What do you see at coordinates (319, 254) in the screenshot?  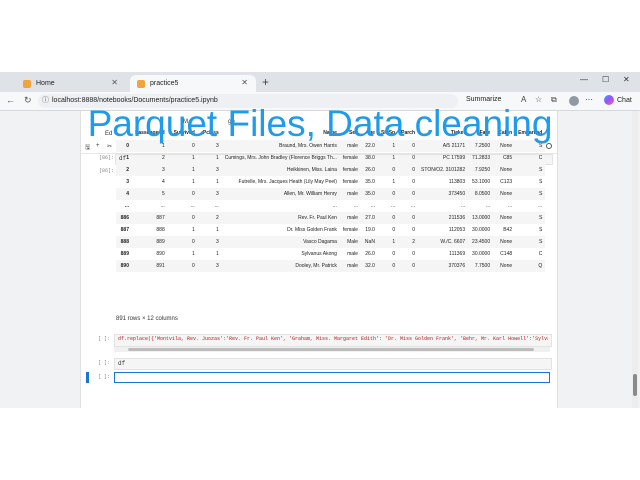 I see `table-cell: Sylvanus Akong` at bounding box center [319, 254].